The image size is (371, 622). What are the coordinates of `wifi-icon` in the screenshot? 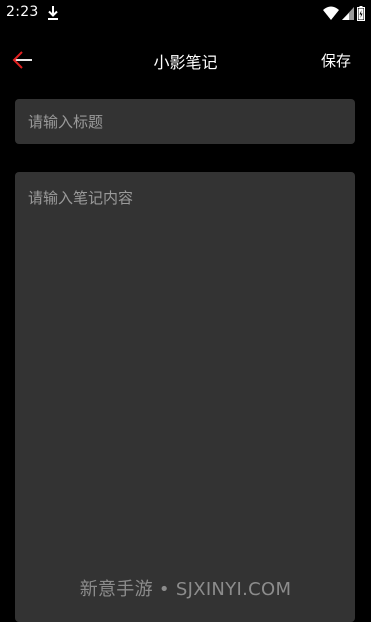 It's located at (331, 13).